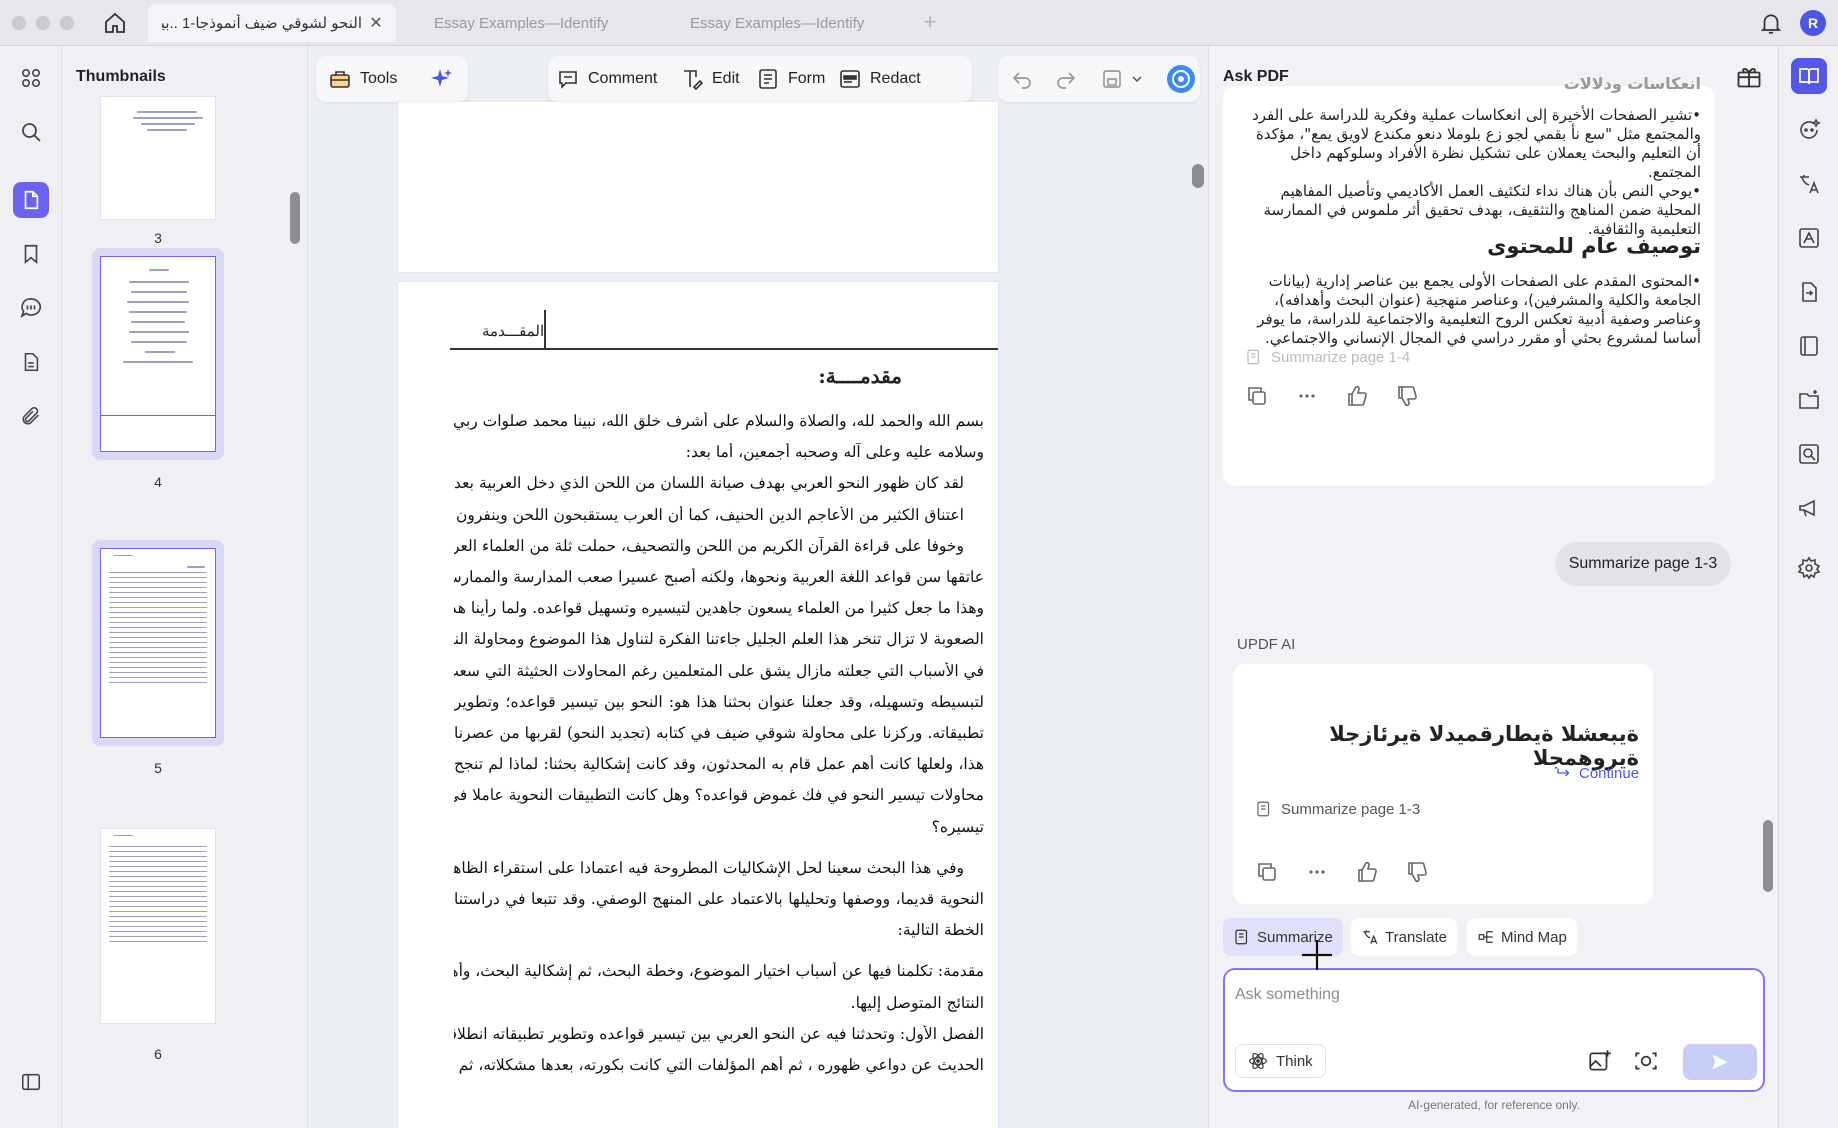 The height and width of the screenshot is (1128, 1838). I want to click on edit-button: Edit, so click(710, 79).